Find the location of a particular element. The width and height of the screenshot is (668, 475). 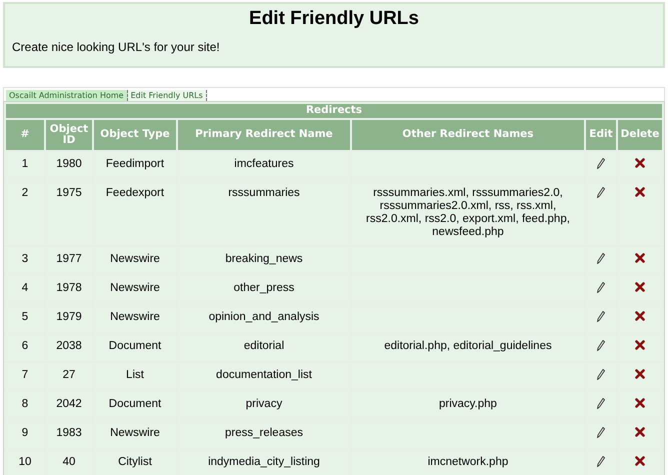

column-header: Delete is located at coordinates (640, 135).